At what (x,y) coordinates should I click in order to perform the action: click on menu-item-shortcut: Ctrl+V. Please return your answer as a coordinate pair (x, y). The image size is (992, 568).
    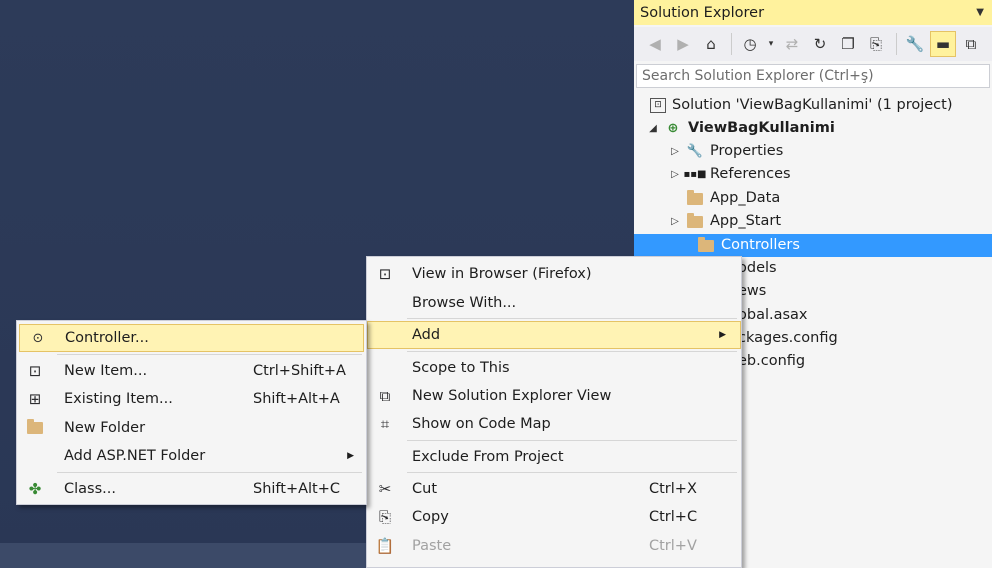
    Looking at the image, I should click on (673, 546).